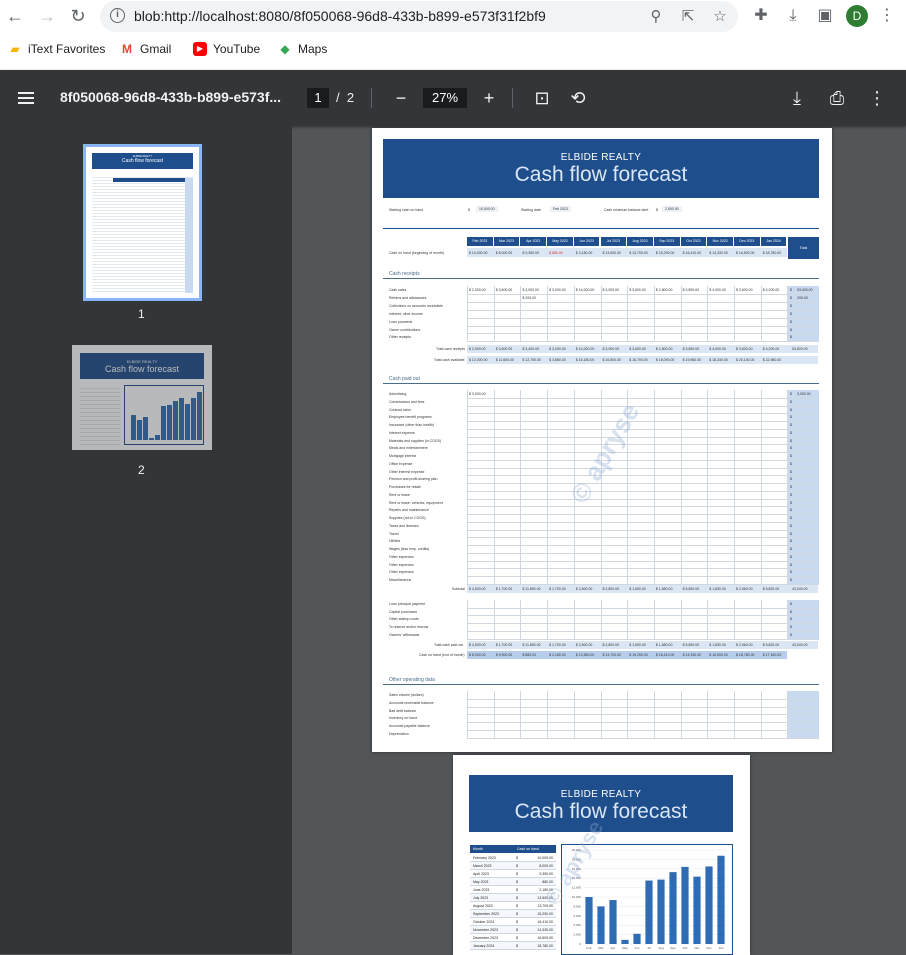  What do you see at coordinates (640, 241) in the screenshot?
I see `month-header-cell: Aug 2023` at bounding box center [640, 241].